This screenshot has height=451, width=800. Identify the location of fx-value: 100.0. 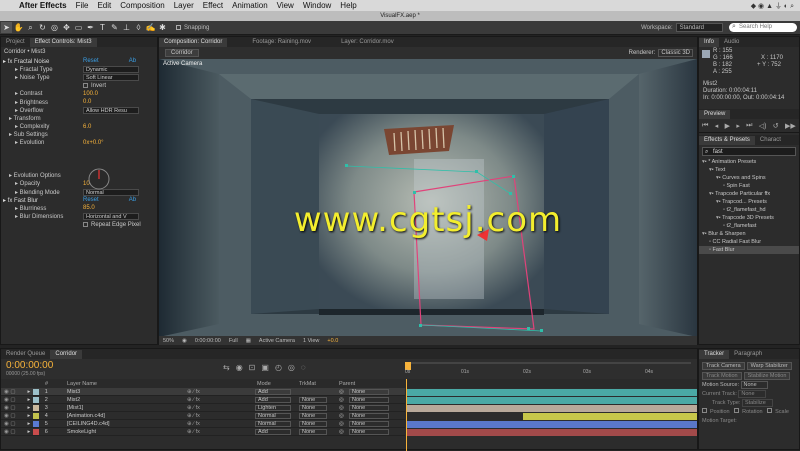
(90, 94).